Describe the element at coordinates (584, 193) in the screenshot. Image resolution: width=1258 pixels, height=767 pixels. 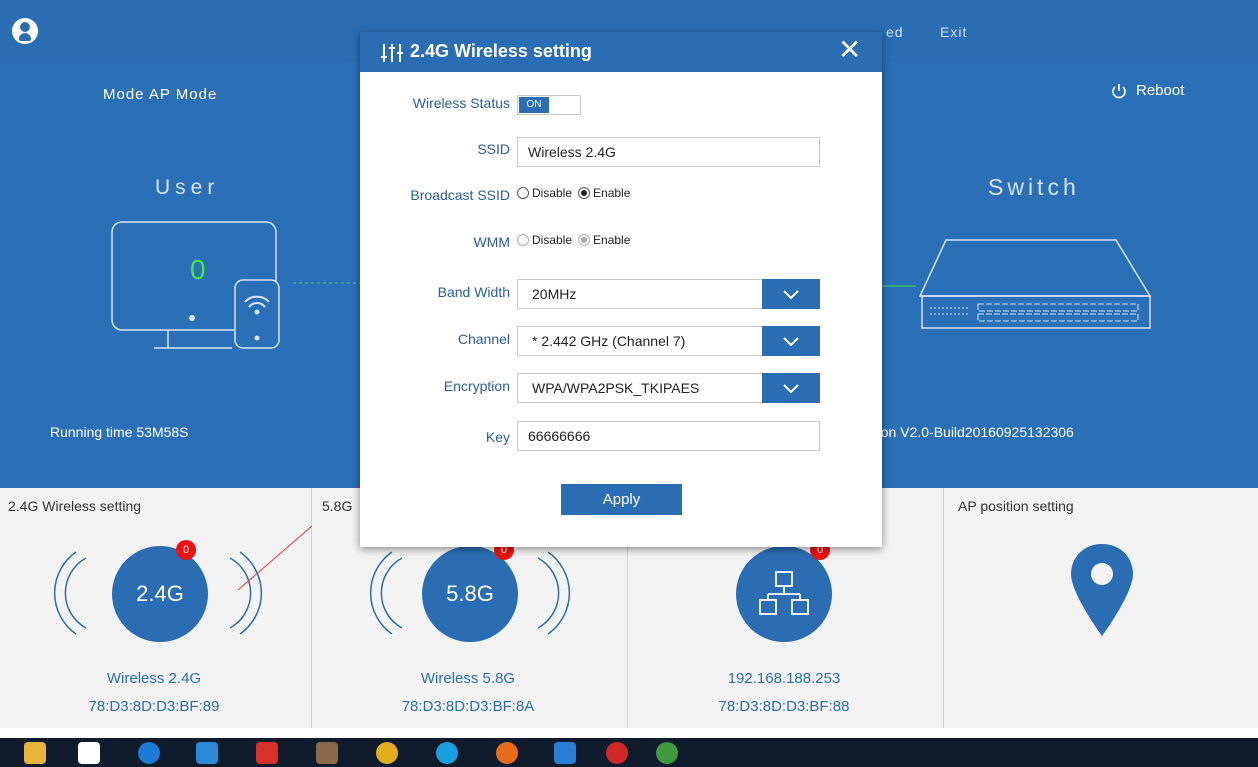
I see `broadcast-enable-radio` at that location.